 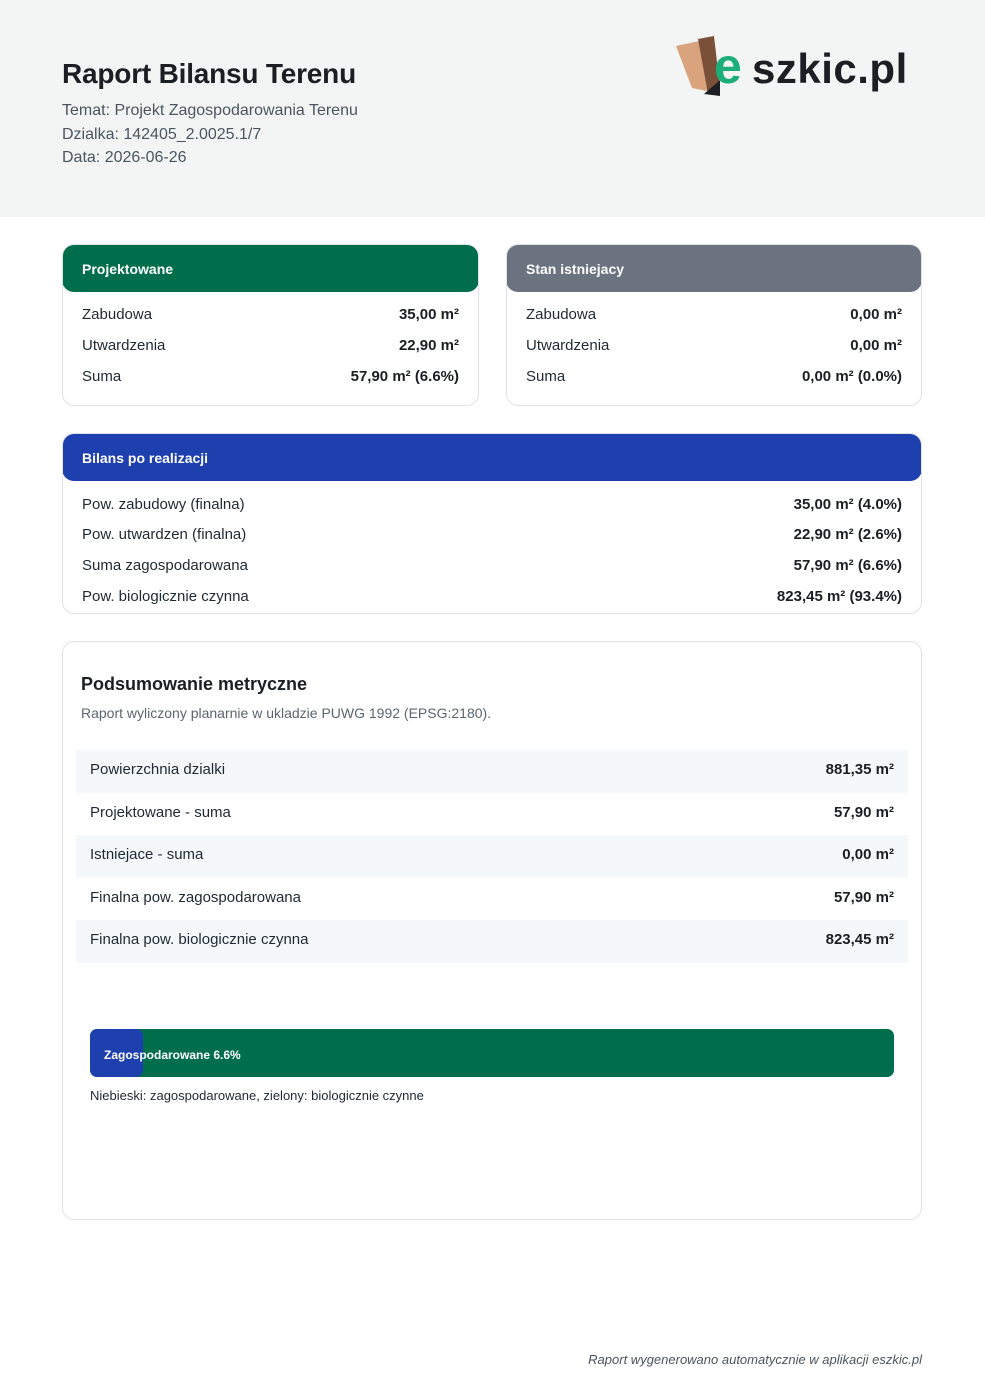 What do you see at coordinates (851, 376) in the screenshot?
I see `row-value: 0,00 m² (0.0%)` at bounding box center [851, 376].